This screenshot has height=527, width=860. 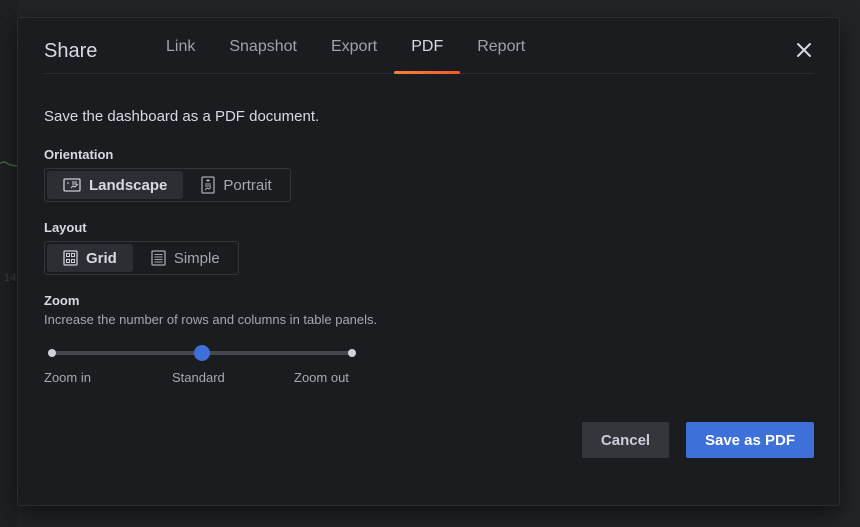 I want to click on orientation-portrait: Portrait, so click(x=236, y=185).